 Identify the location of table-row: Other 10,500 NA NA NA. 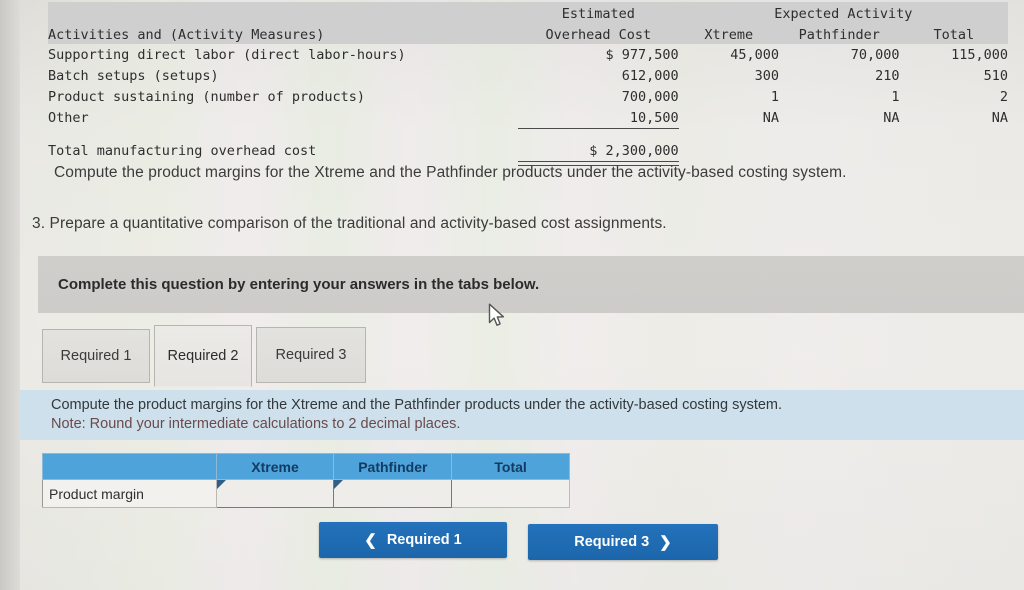
(528, 118).